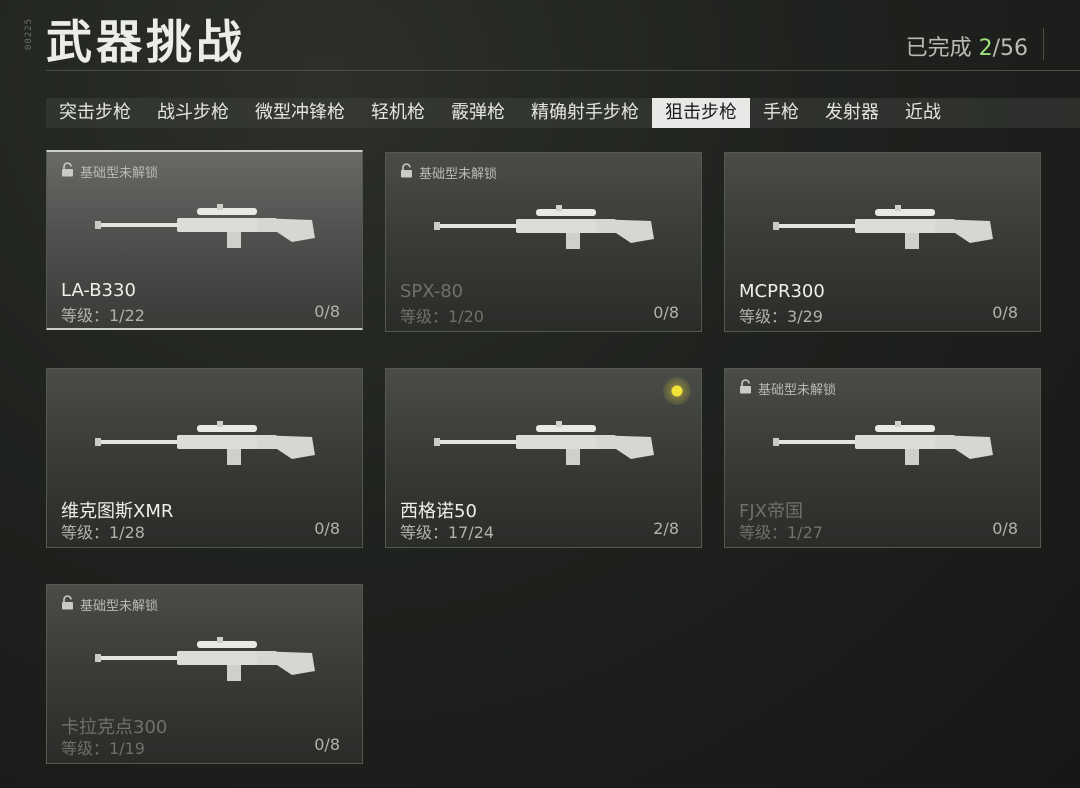 This screenshot has height=788, width=1080. I want to click on header-rule, so click(563, 70).